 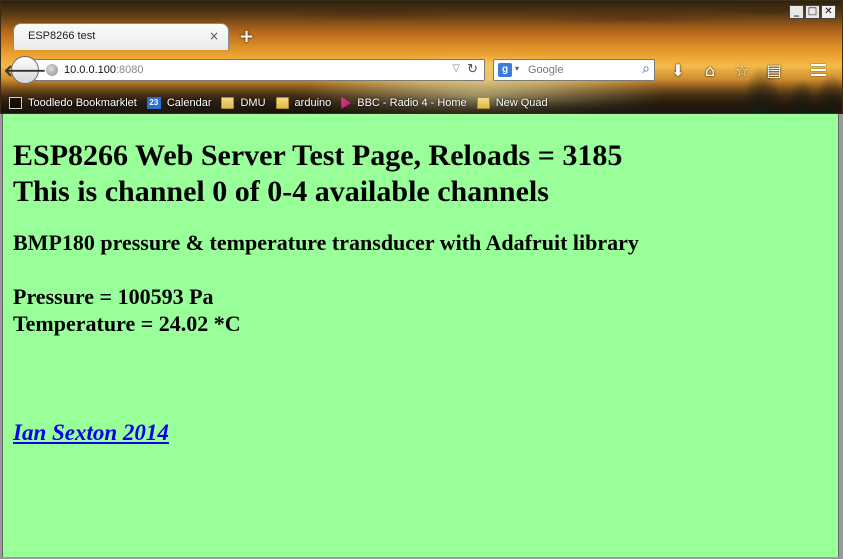 I want to click on temperature-reading: Temperature = 24.02 *C, so click(x=127, y=323).